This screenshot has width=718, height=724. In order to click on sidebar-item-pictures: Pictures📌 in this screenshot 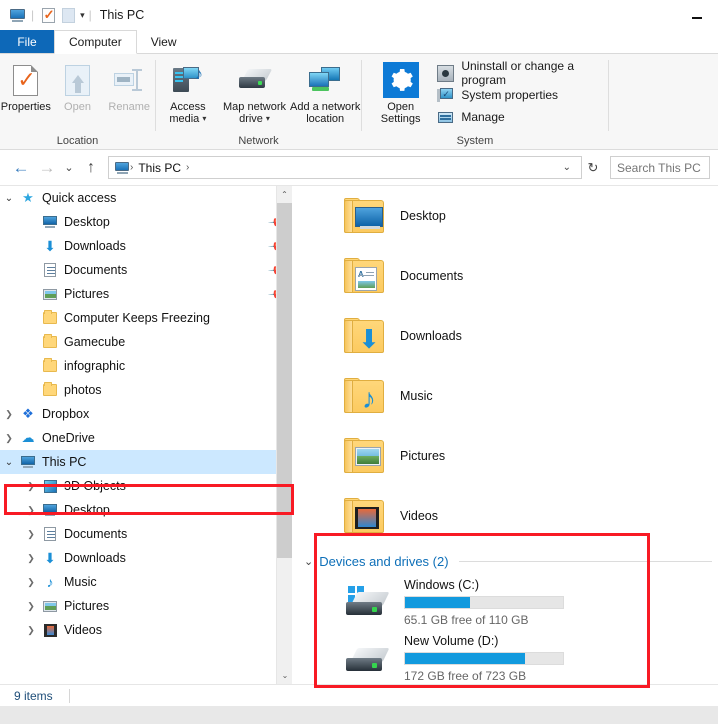, I will do `click(146, 294)`.